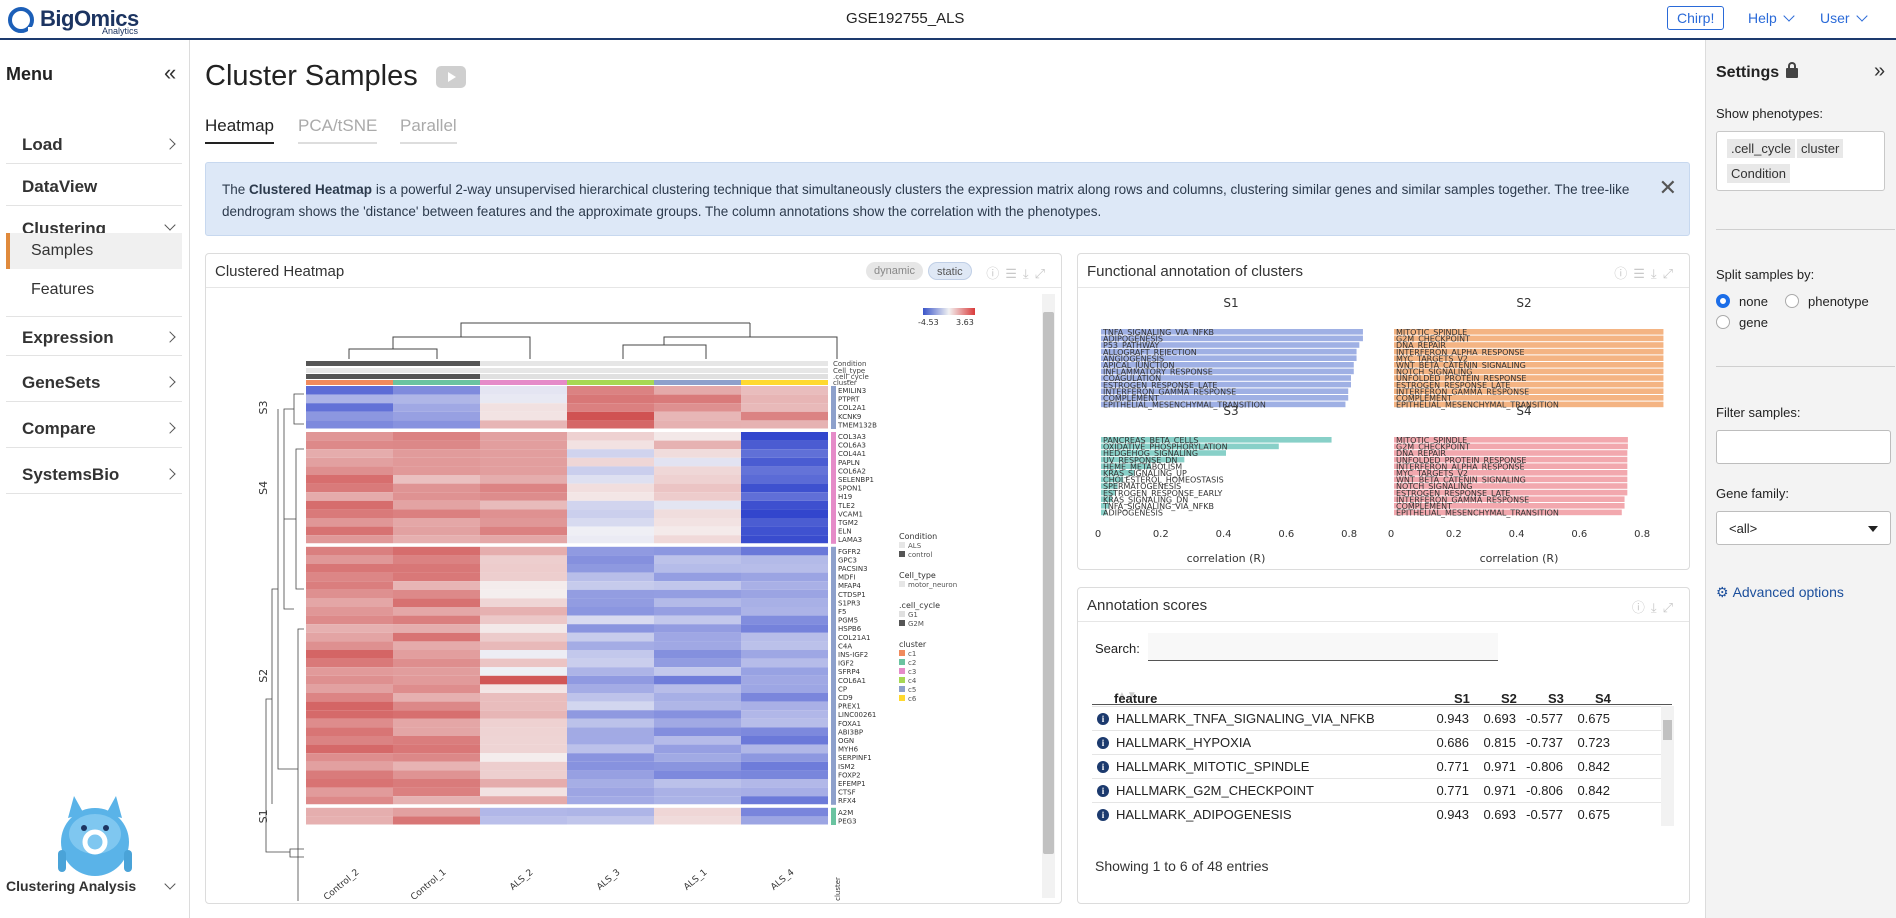 The width and height of the screenshot is (1896, 918). Describe the element at coordinates (1593, 790) in the screenshot. I see `score-cell: 0.842` at that location.